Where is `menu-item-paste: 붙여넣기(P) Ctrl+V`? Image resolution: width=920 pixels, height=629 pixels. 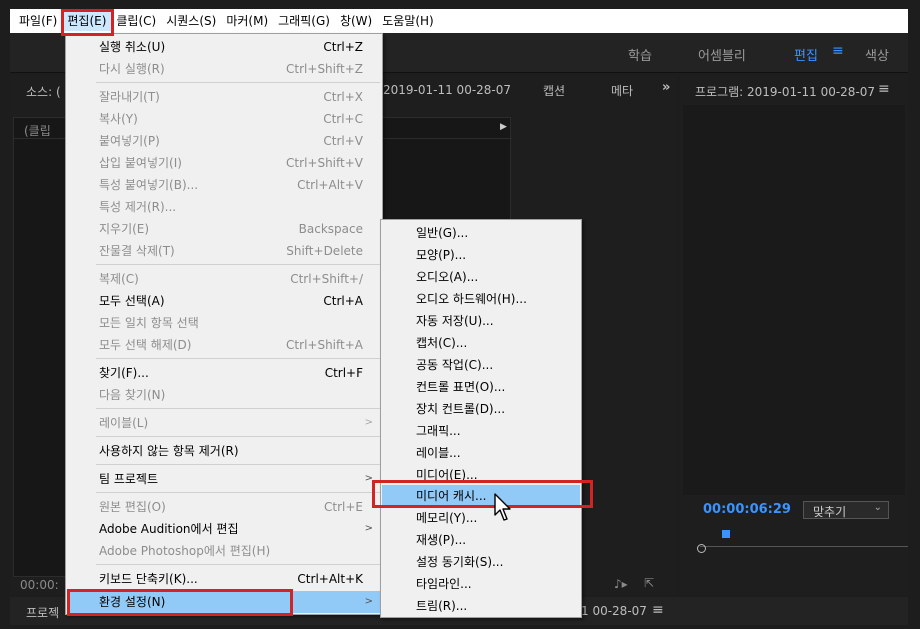 menu-item-paste: 붙여넣기(P) Ctrl+V is located at coordinates (224, 141).